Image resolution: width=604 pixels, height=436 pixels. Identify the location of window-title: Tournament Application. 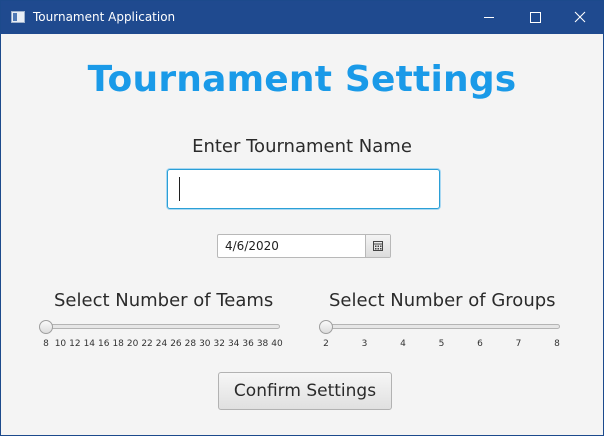
(104, 17).